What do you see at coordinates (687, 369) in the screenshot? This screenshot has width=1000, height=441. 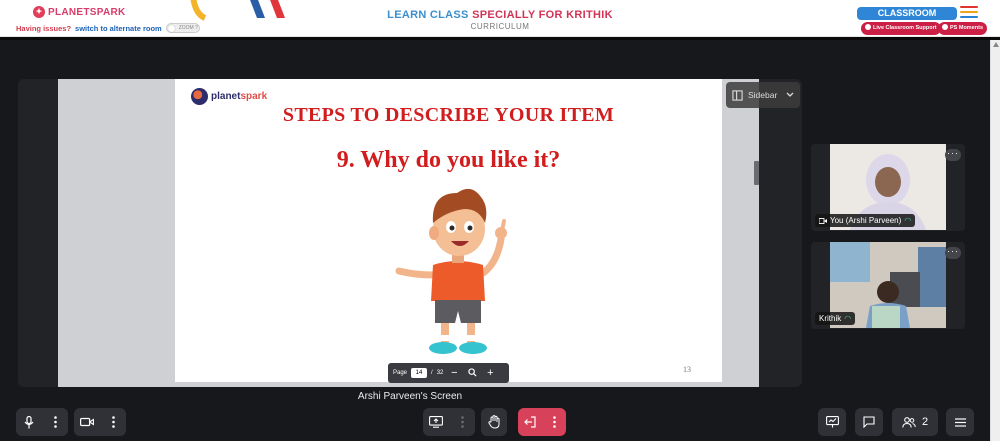 I see `slide-number: 13` at bounding box center [687, 369].